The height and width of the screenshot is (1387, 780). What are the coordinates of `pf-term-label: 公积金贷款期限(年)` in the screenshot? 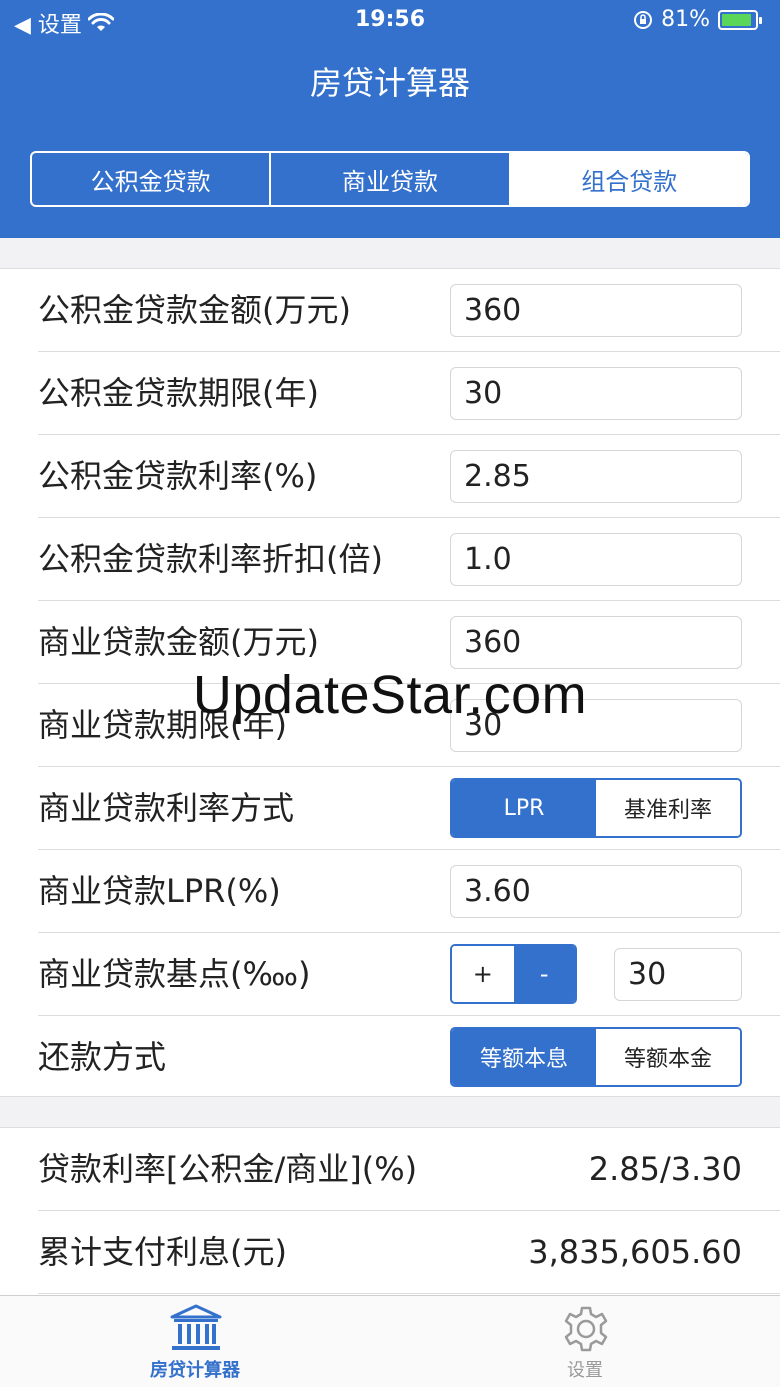 It's located at (178, 393).